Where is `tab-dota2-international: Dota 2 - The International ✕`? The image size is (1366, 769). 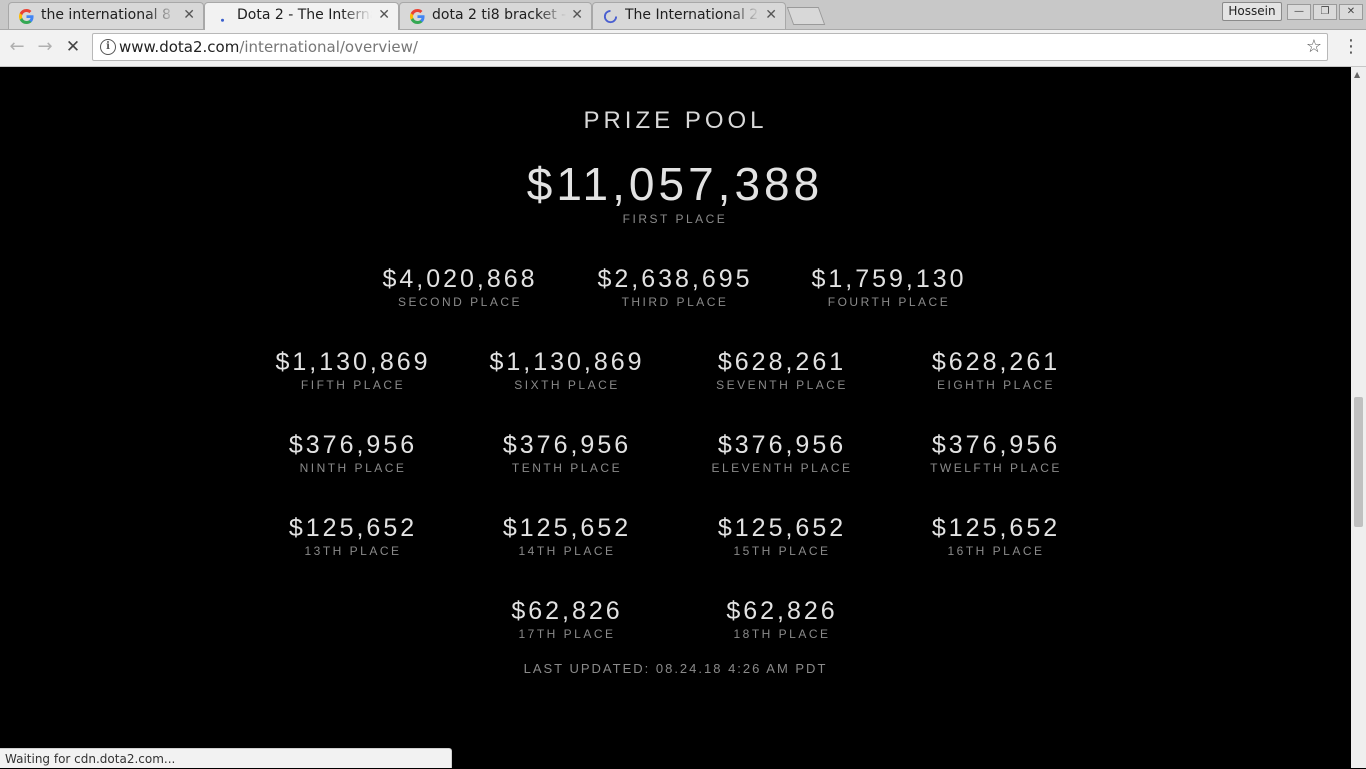 tab-dota2-international: Dota 2 - The International ✕ is located at coordinates (301, 16).